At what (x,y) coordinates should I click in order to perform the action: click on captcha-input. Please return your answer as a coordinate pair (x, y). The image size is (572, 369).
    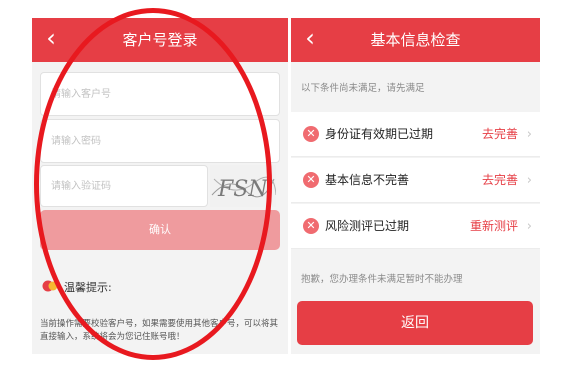
    Looking at the image, I should click on (124, 186).